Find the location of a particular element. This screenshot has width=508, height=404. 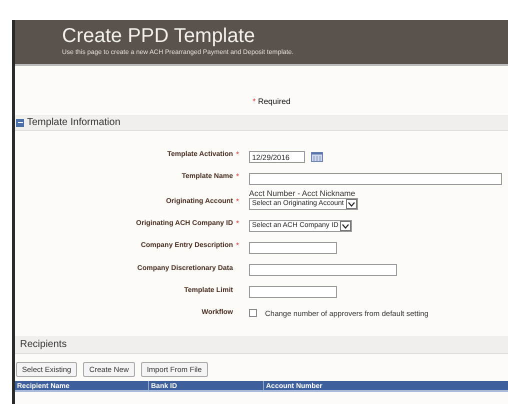

page-title: Create PPD Template is located at coordinates (159, 36).